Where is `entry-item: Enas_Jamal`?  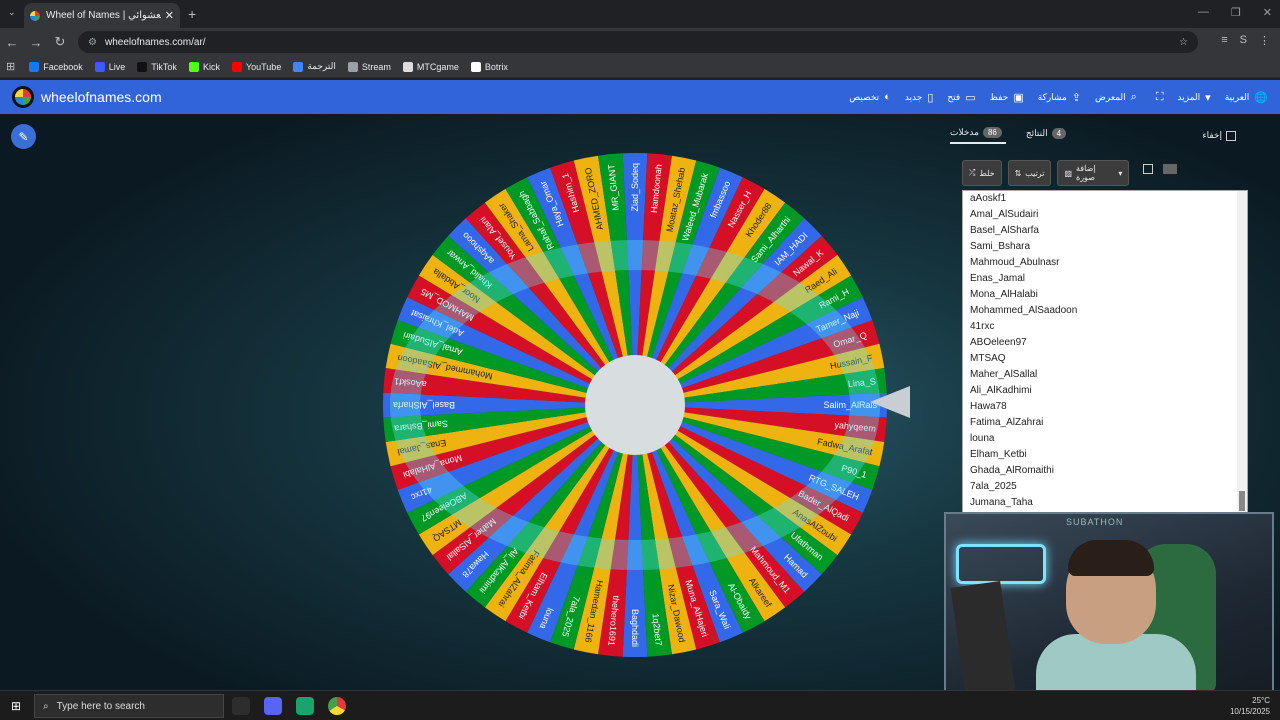 entry-item: Enas_Jamal is located at coordinates (1105, 279).